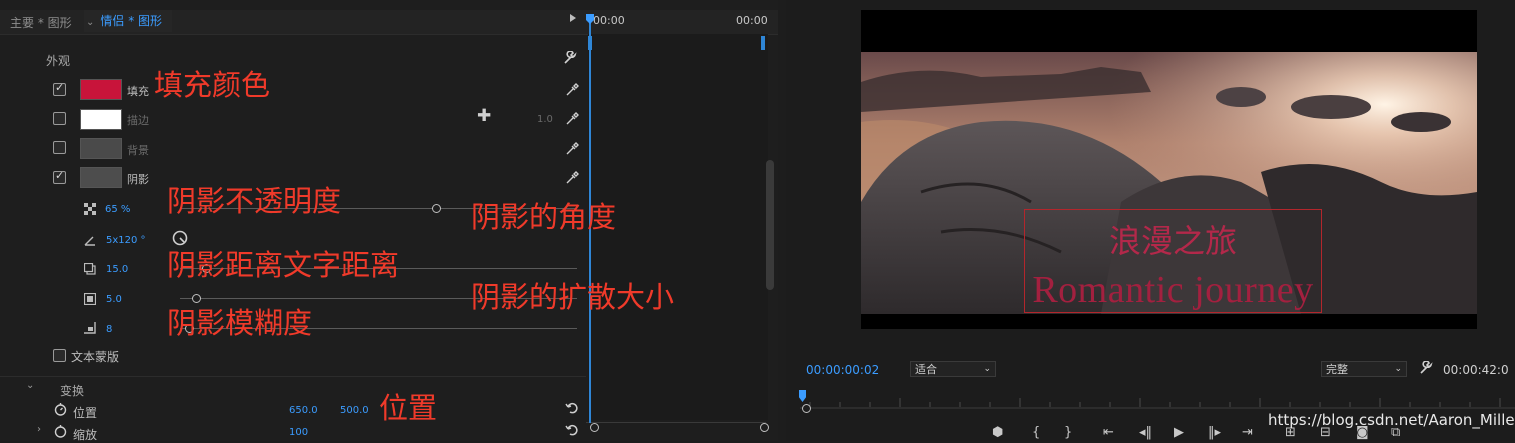 The width and height of the screenshot is (1515, 443). I want to click on text-mask-checkbox, so click(59, 355).